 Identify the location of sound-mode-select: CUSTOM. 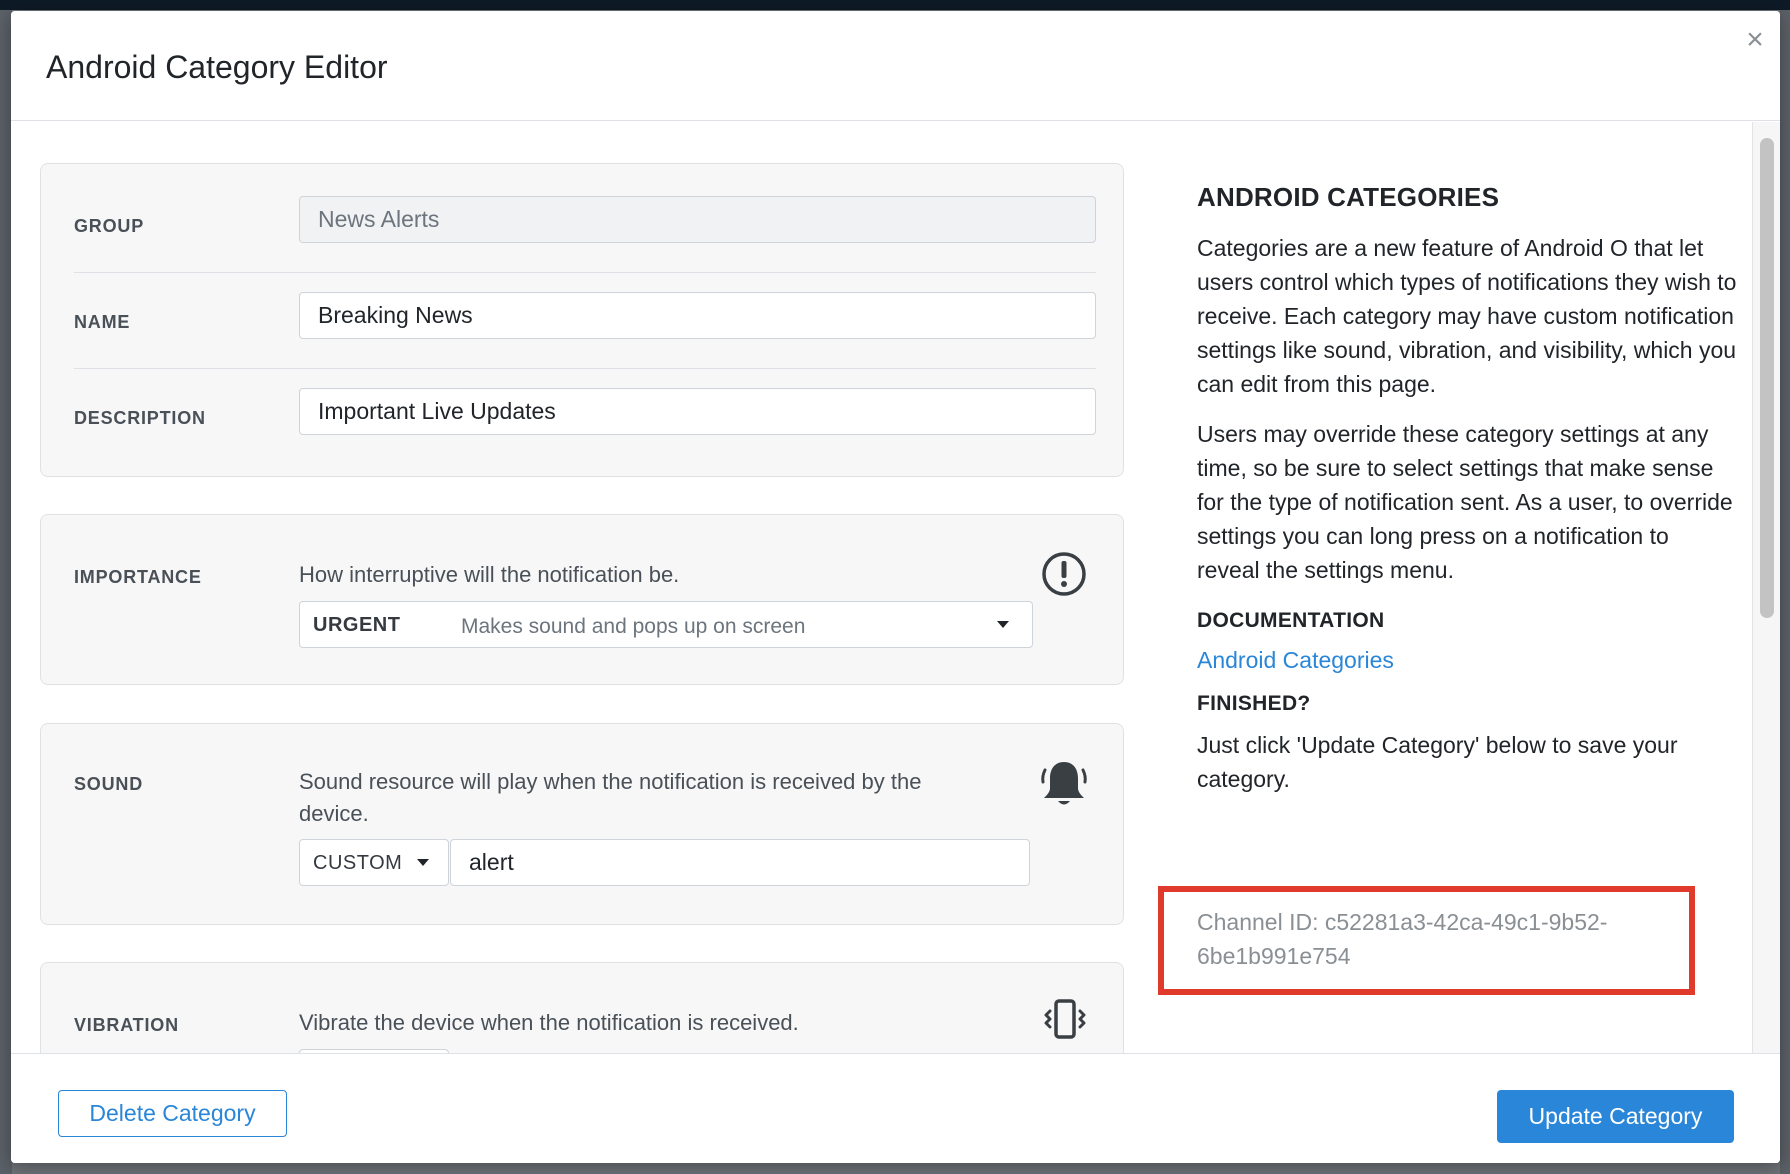
(374, 862).